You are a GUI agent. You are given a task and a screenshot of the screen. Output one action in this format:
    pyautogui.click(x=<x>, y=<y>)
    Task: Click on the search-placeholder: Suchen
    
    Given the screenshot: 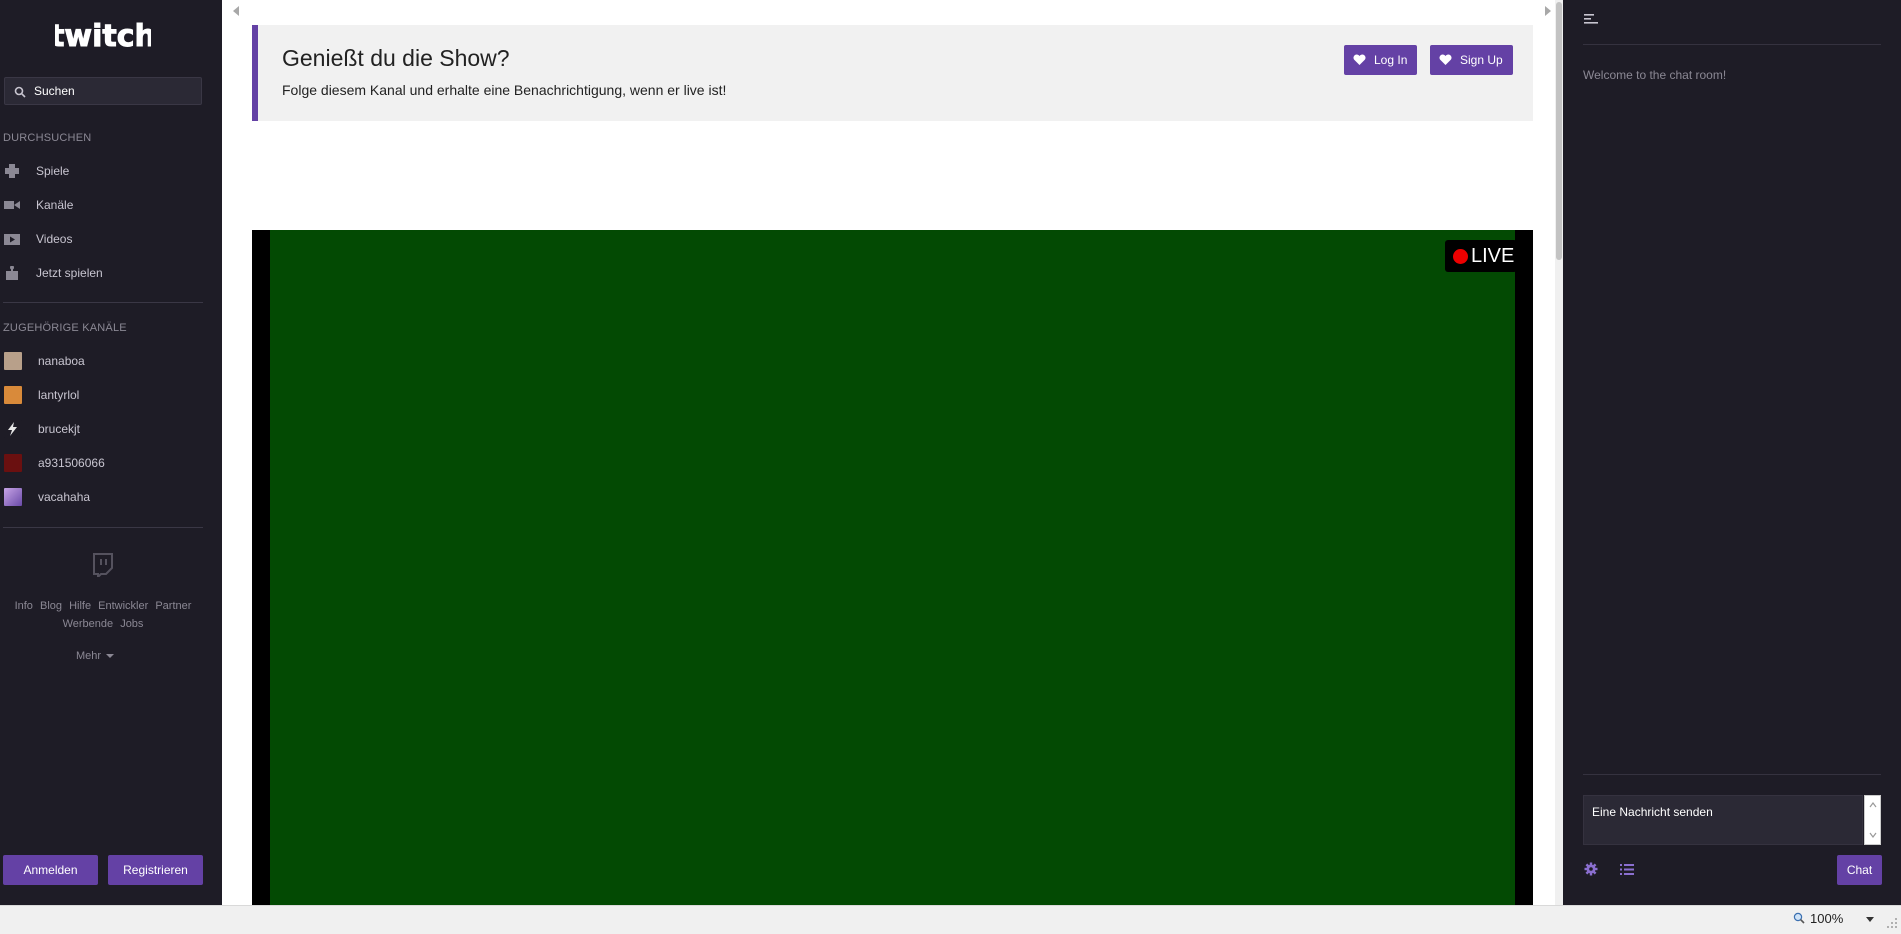 What is the action you would take?
    pyautogui.click(x=54, y=91)
    